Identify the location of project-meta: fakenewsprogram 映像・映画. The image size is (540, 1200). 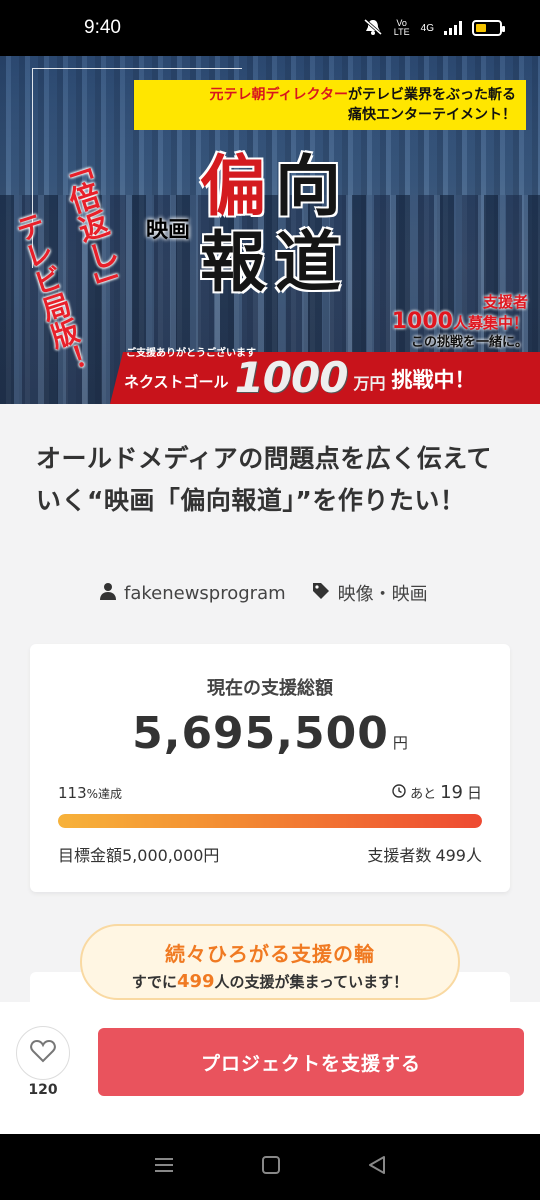
(264, 593).